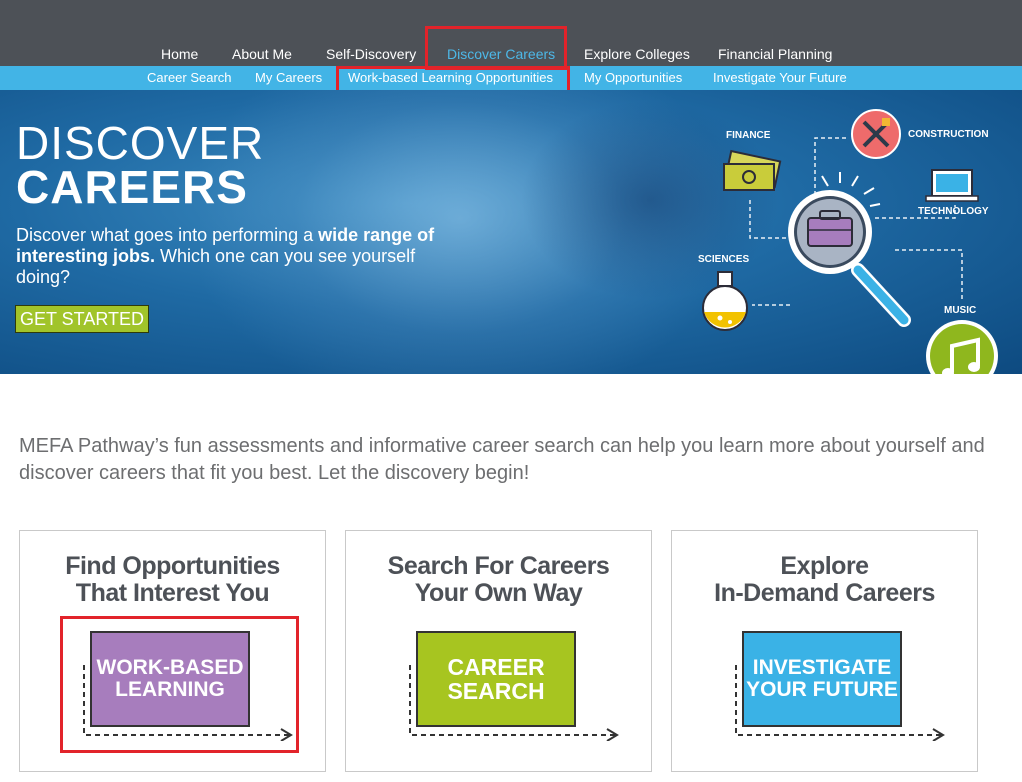 This screenshot has height=782, width=1022. Describe the element at coordinates (824, 566) in the screenshot. I see `card-title-line1: Explore` at that location.